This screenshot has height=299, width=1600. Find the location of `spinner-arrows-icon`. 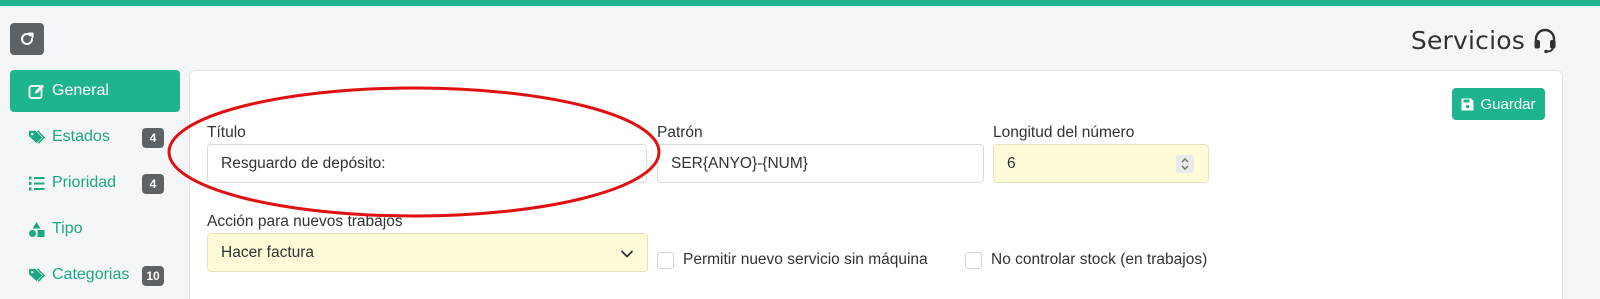

spinner-arrows-icon is located at coordinates (1185, 164).